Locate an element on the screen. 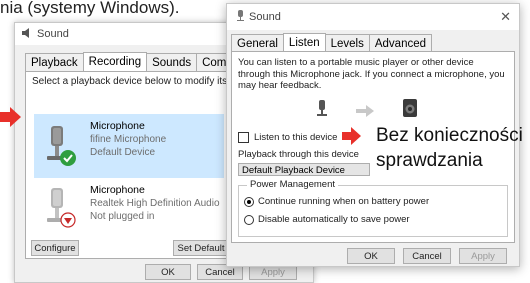  device-status: Not plugged in is located at coordinates (122, 216).